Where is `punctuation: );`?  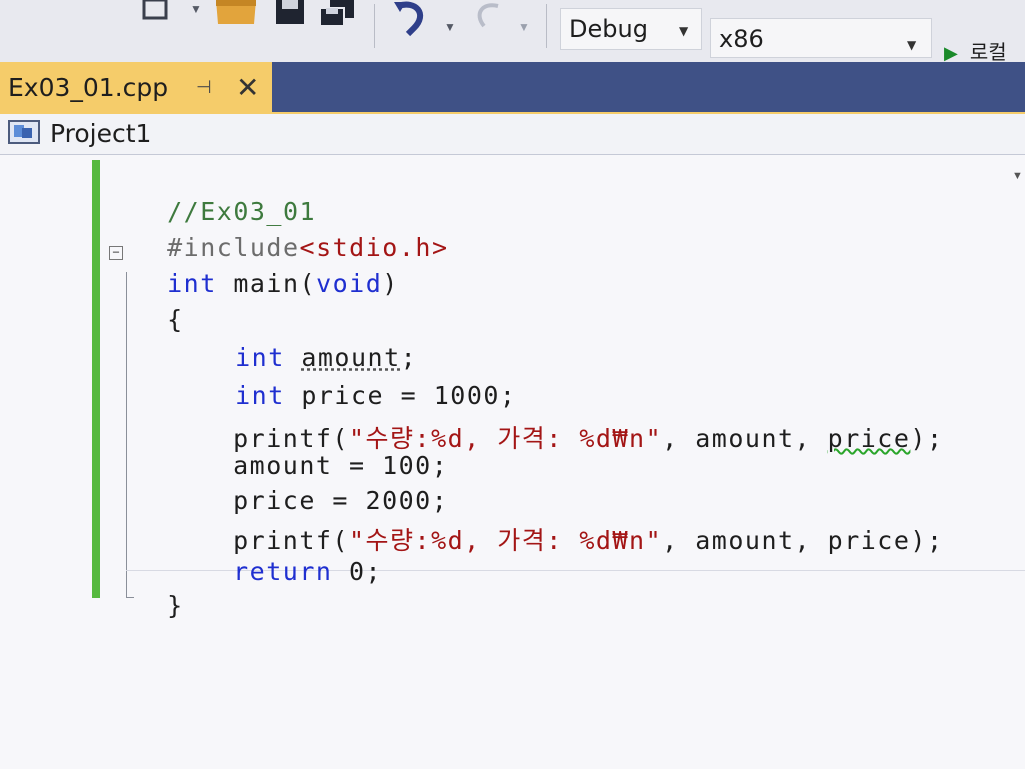 punctuation: ); is located at coordinates (927, 438).